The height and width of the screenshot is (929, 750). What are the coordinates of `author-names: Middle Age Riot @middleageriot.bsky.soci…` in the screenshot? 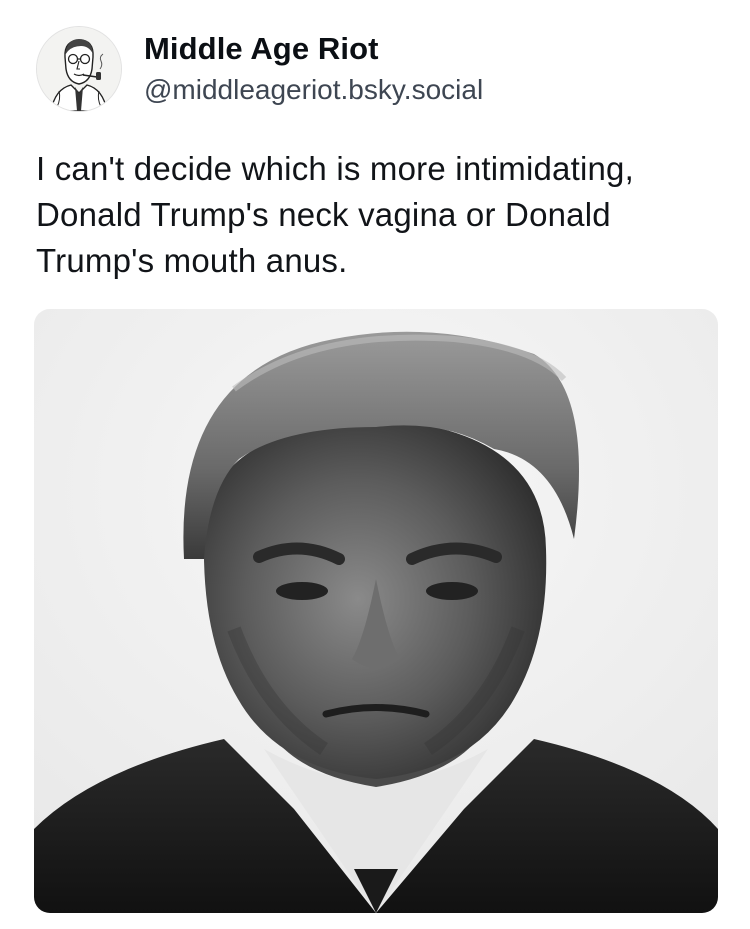 It's located at (313, 69).